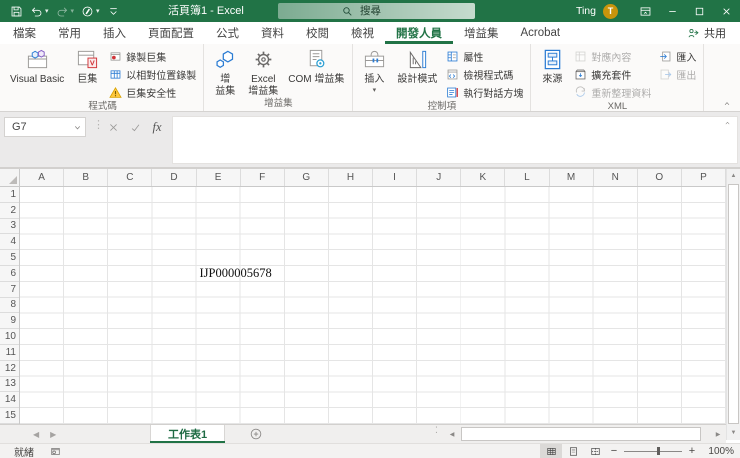 The height and width of the screenshot is (458, 740). Describe the element at coordinates (484, 92) in the screenshot. I see `run-dialog-button: 執行對話方塊` at that location.